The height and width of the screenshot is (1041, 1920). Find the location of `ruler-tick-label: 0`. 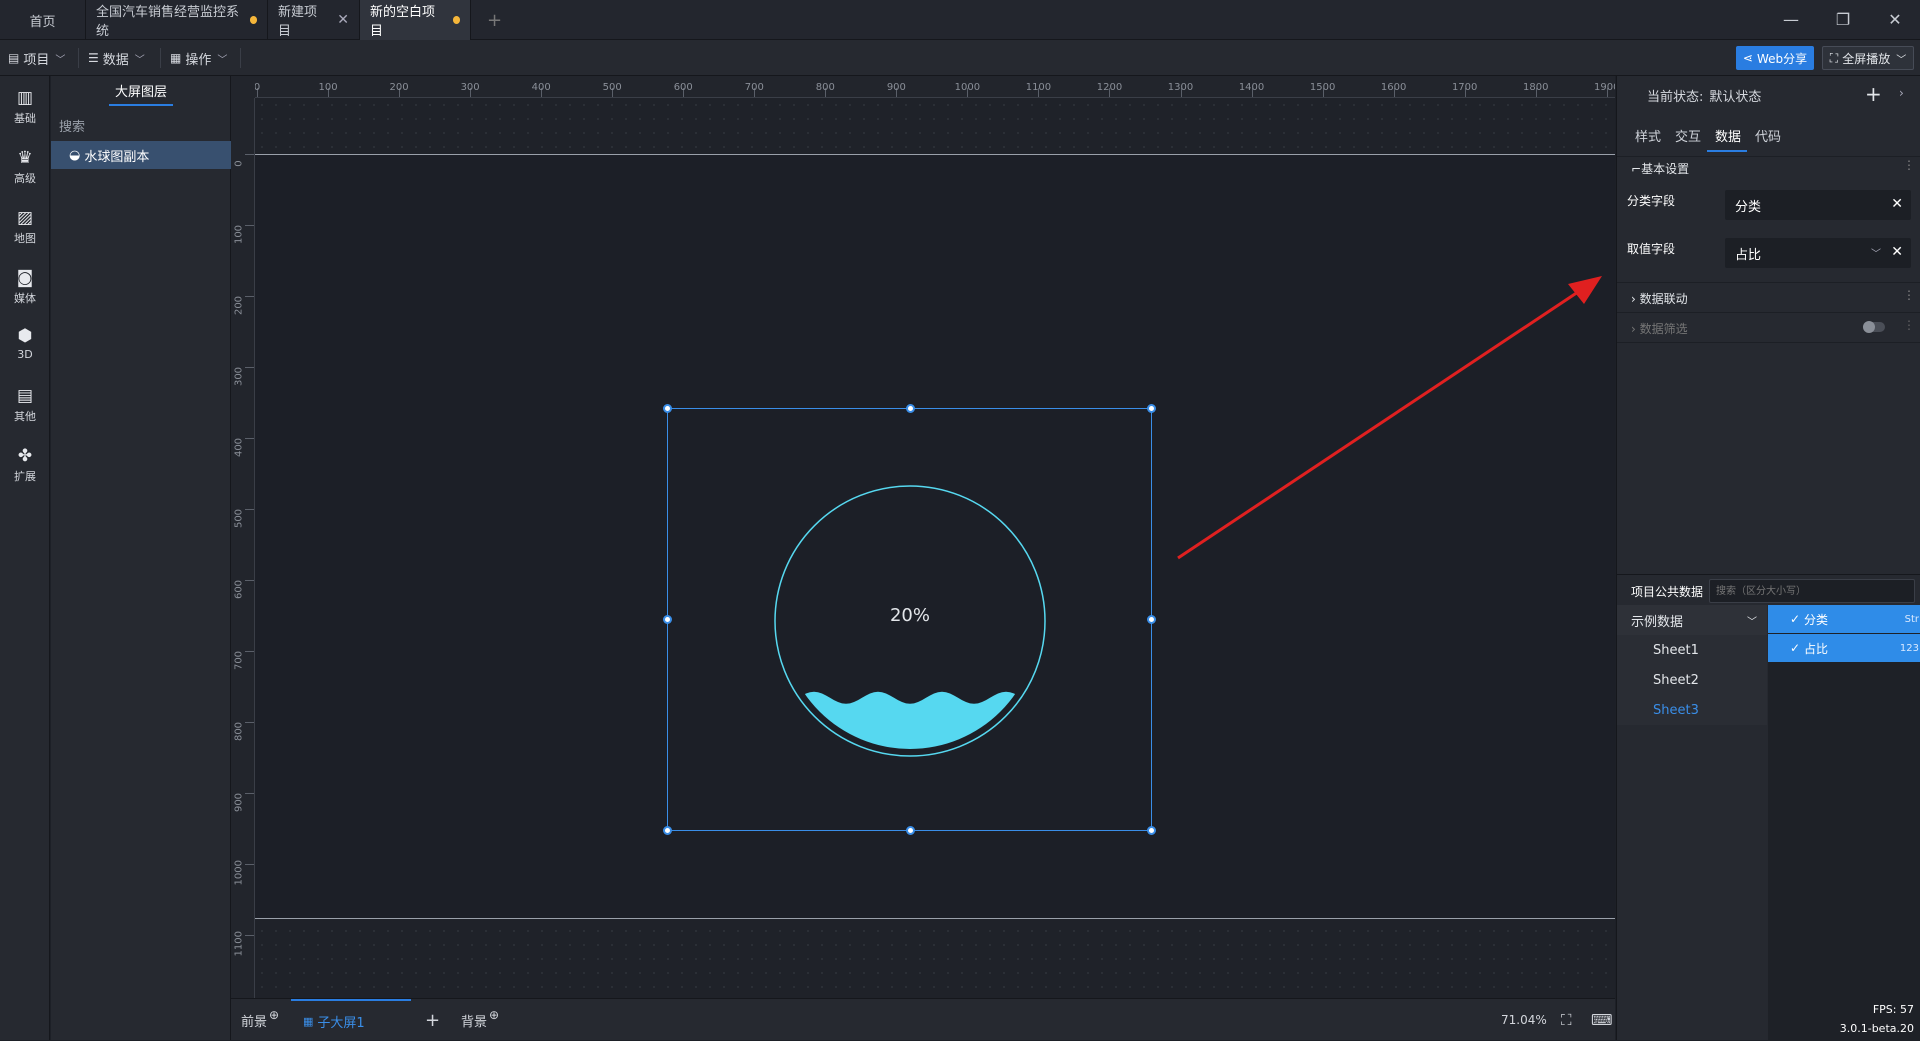

ruler-tick-label: 0 is located at coordinates (239, 163).